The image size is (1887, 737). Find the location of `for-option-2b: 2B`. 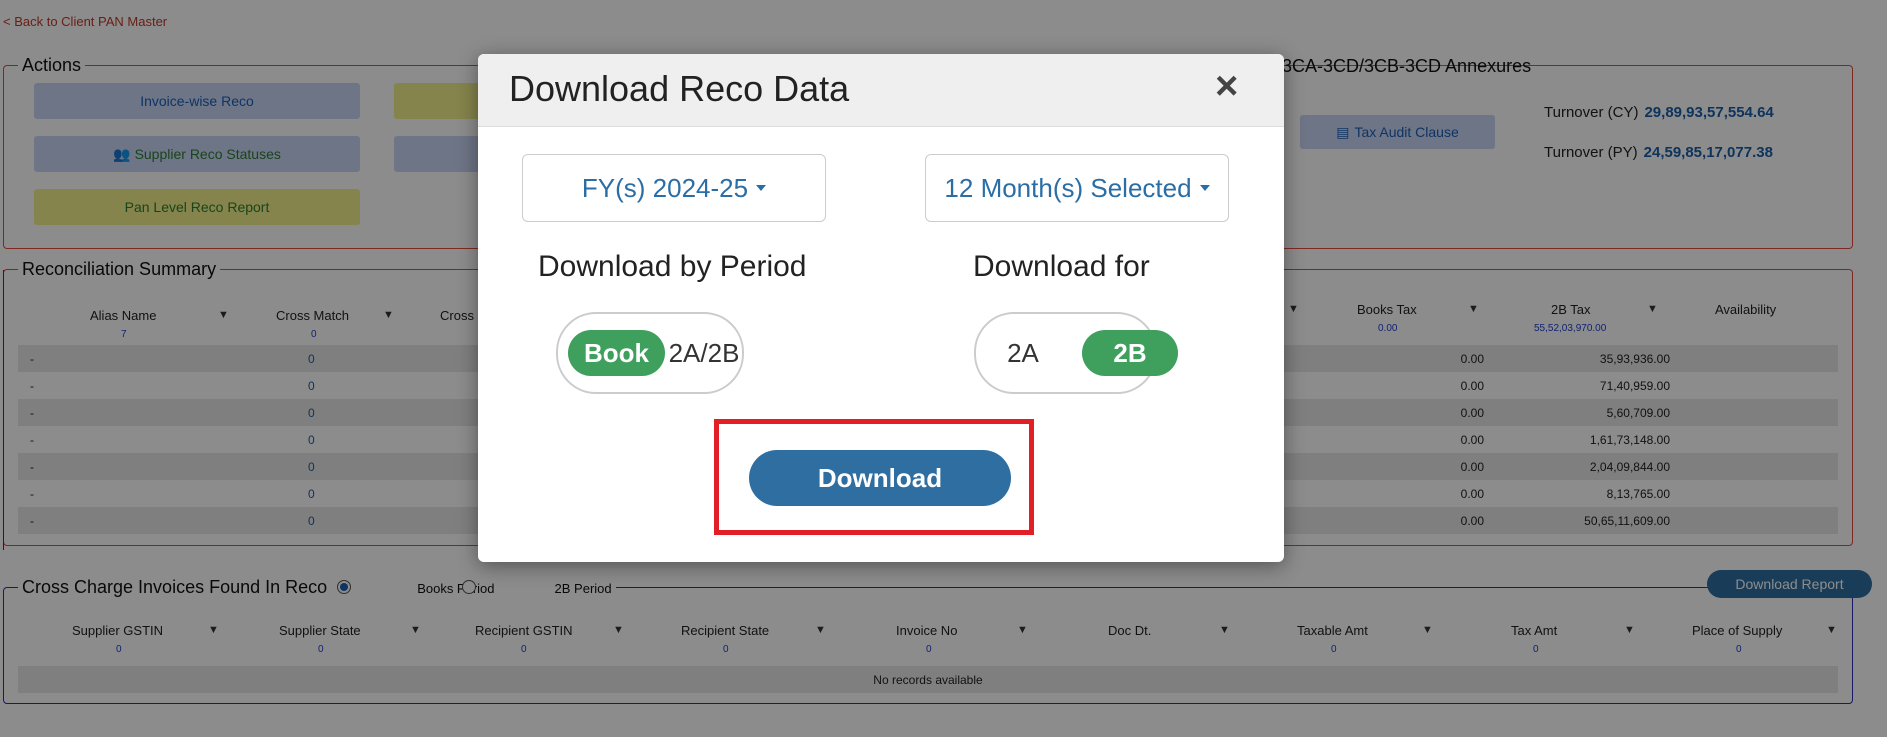

for-option-2b: 2B is located at coordinates (1130, 353).